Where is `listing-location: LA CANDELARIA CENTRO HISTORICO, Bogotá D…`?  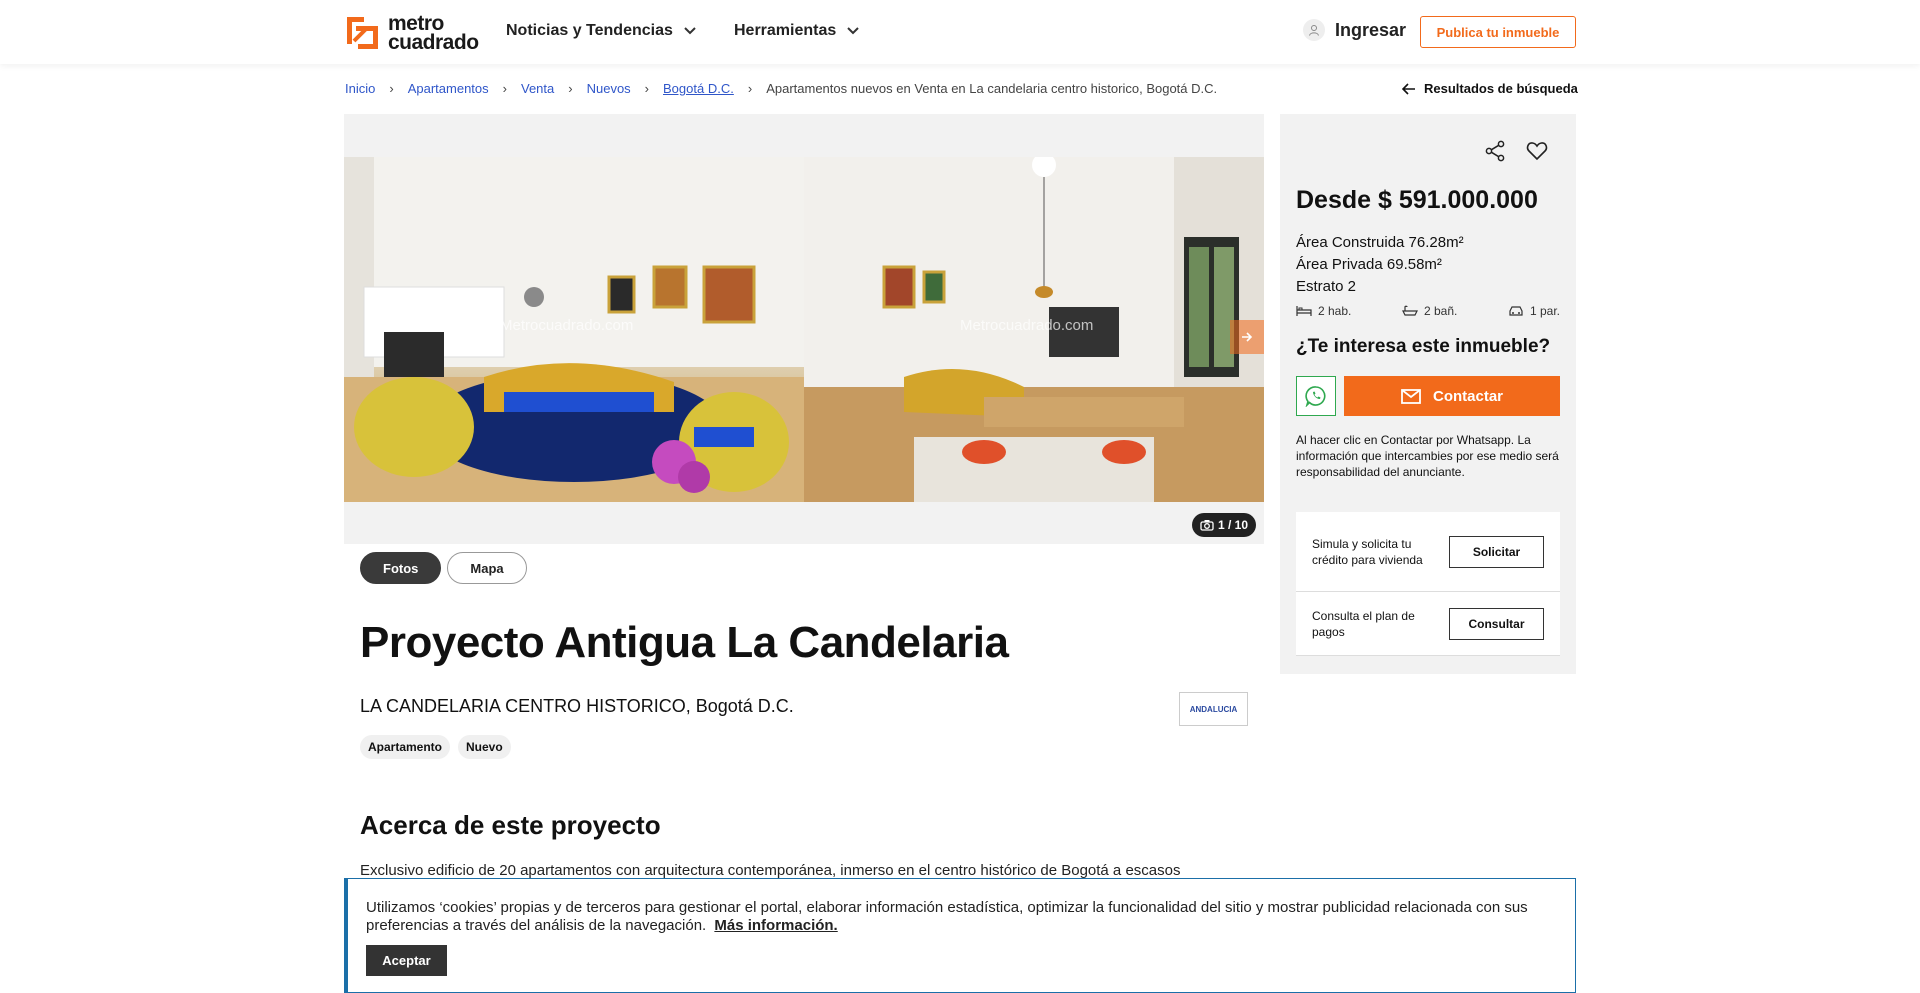 listing-location: LA CANDELARIA CENTRO HISTORICO, Bogotá D… is located at coordinates (577, 706).